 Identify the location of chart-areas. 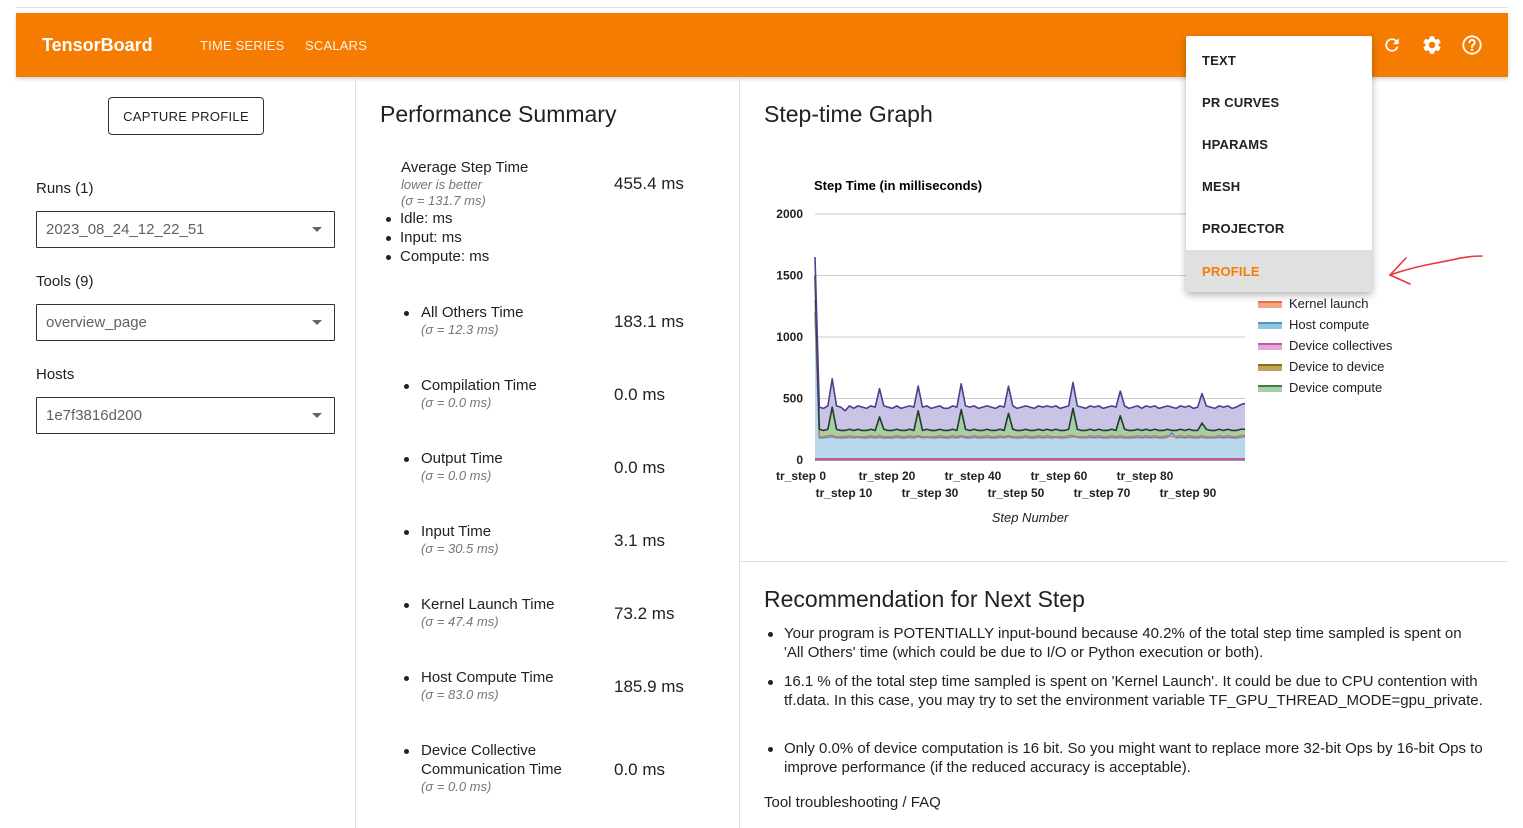
(1030, 358).